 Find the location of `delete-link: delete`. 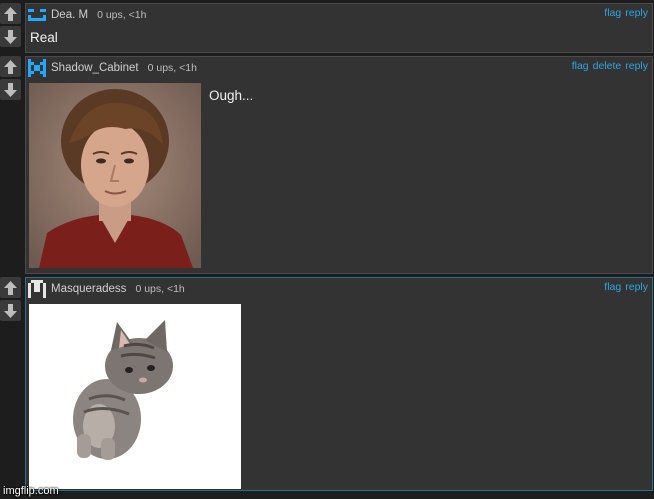

delete-link: delete is located at coordinates (607, 66).